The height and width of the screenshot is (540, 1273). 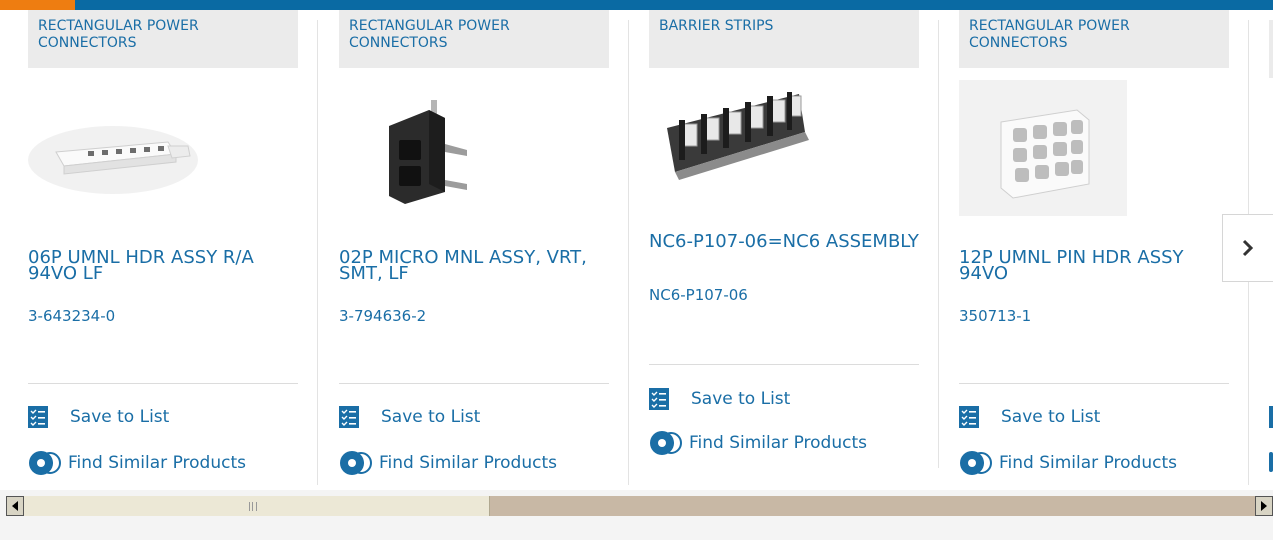 I want to click on product-category: BARRIER STRIPS, so click(x=784, y=39).